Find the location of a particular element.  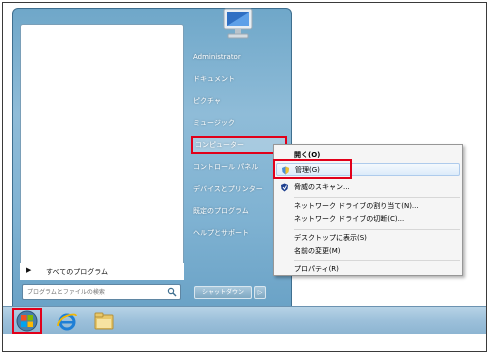

defender-icon is located at coordinates (284, 187).